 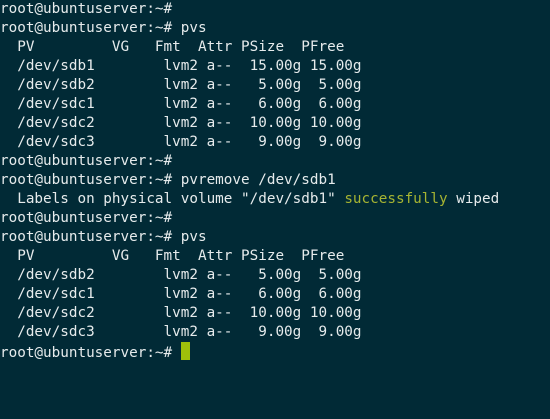 What do you see at coordinates (473, 199) in the screenshot?
I see `pvremove-output-suffix: wiped` at bounding box center [473, 199].